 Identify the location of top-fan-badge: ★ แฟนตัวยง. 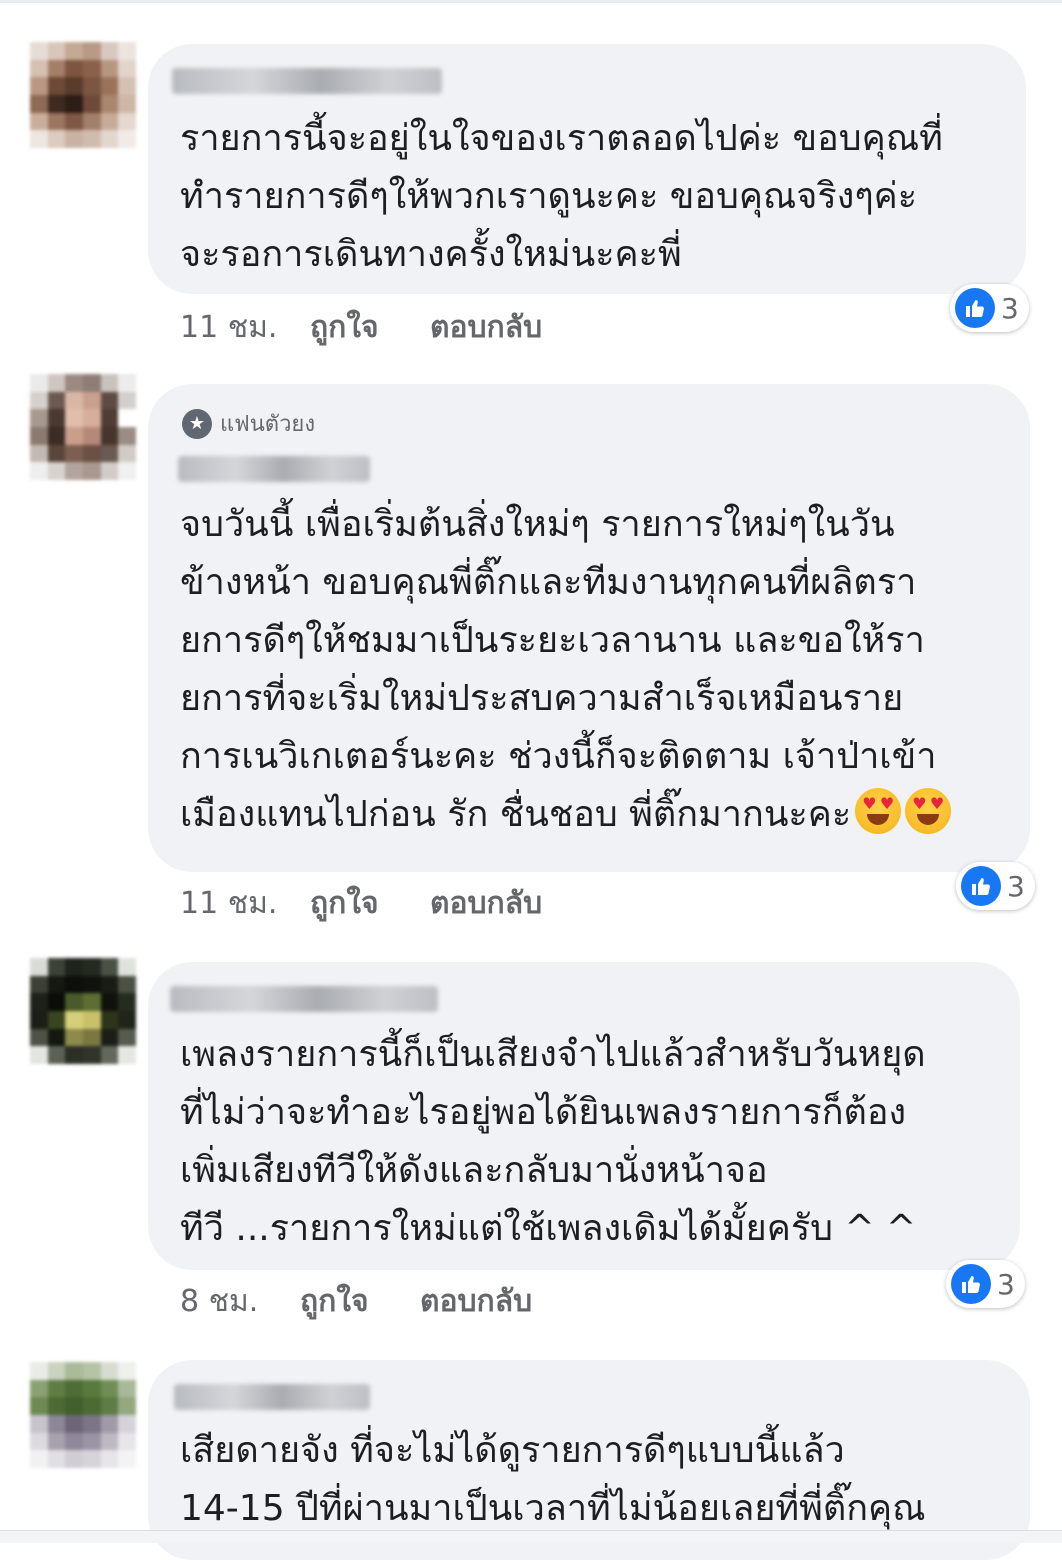
(248, 423).